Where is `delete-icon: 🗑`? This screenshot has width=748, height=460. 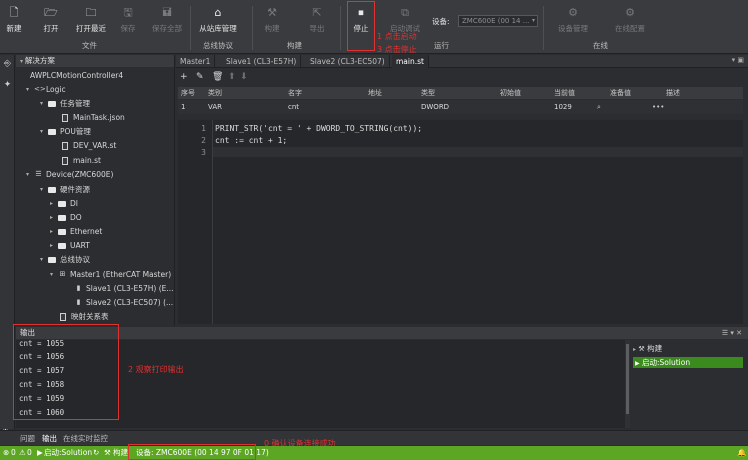
delete-icon: 🗑 is located at coordinates (217, 77).